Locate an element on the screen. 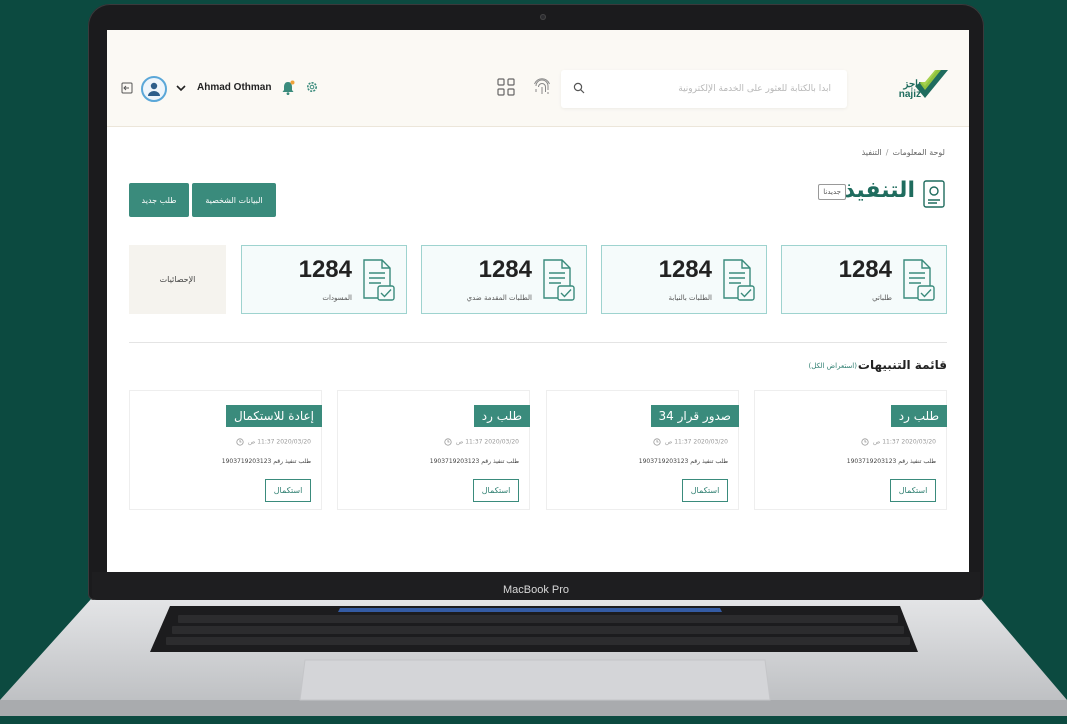 Image resolution: width=1067 pixels, height=724 pixels. laptop-chin: MacBook Pro is located at coordinates (536, 586).